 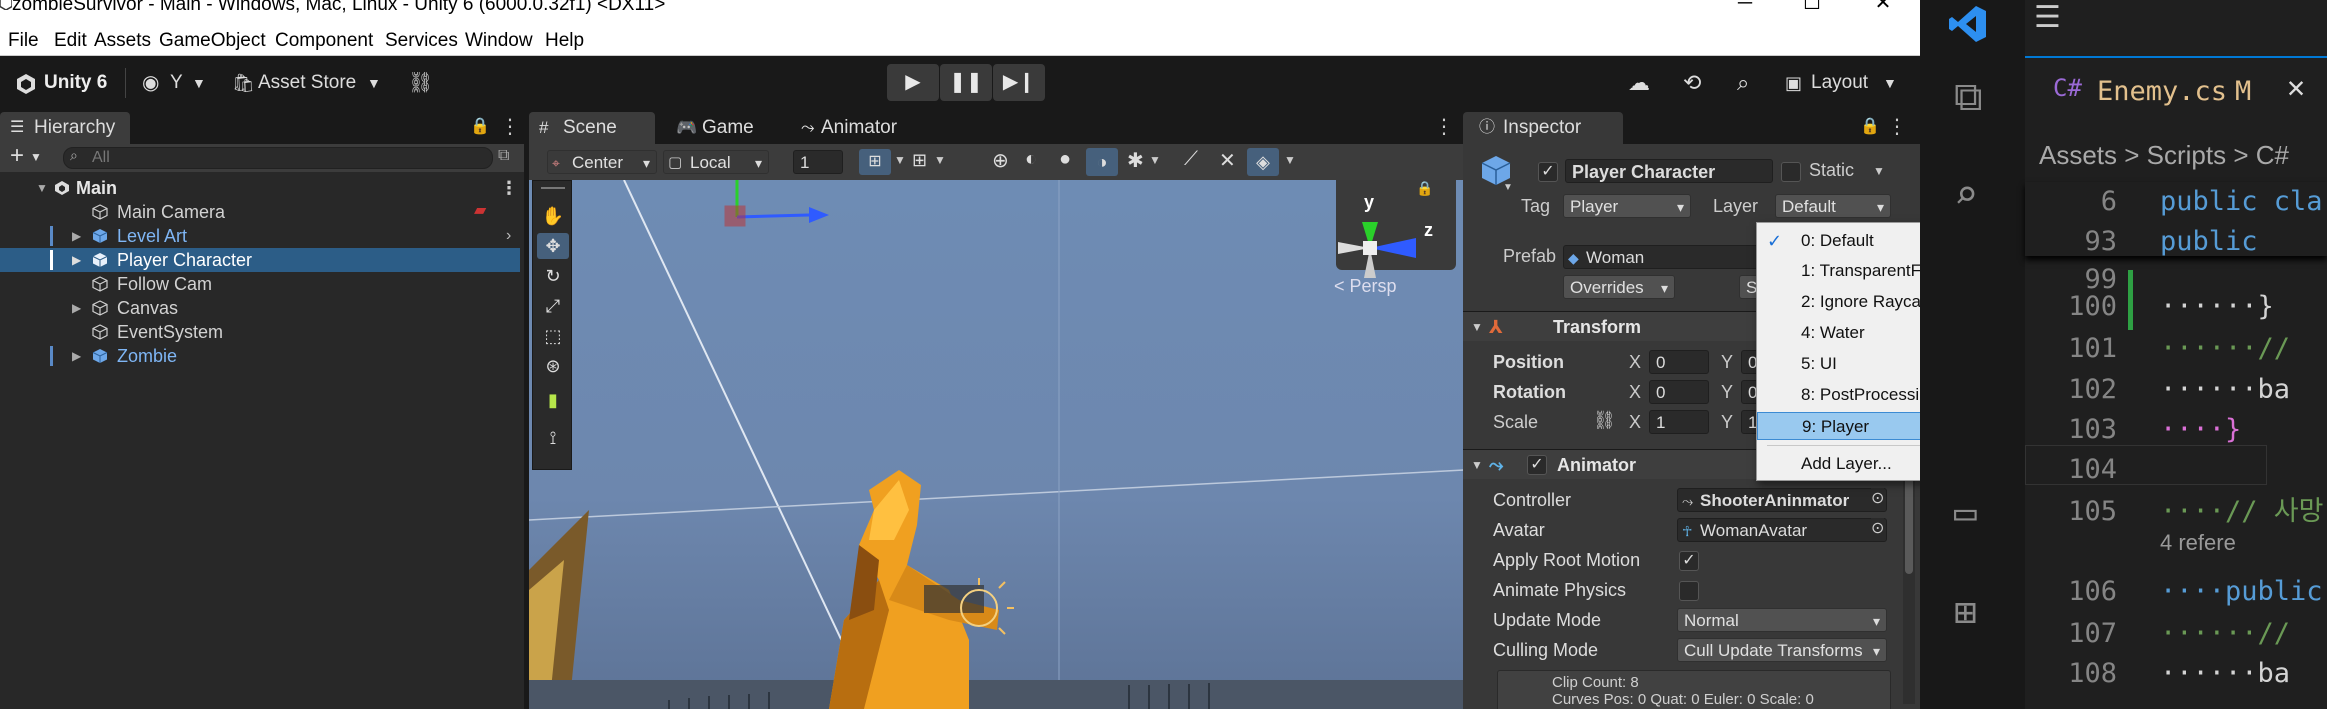 I want to click on culling-mode-dropdown: Cull Update Transforms, so click(x=1782, y=650).